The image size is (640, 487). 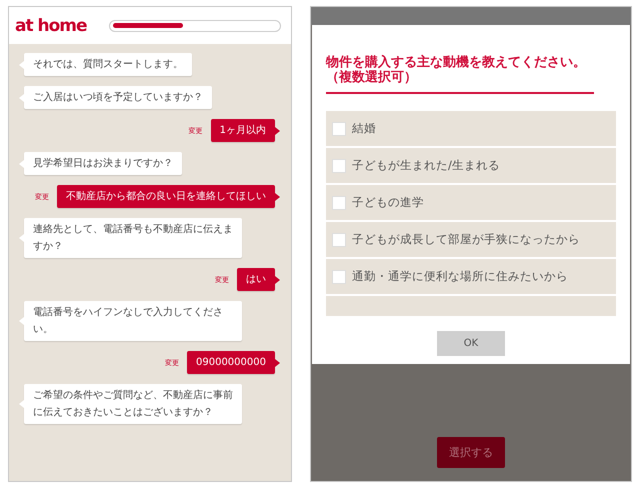 What do you see at coordinates (133, 404) in the screenshot?
I see `question-bubble: ご希望の条件やご質問など、不動産店に事前に伝えておきたいことはございますか？` at bounding box center [133, 404].